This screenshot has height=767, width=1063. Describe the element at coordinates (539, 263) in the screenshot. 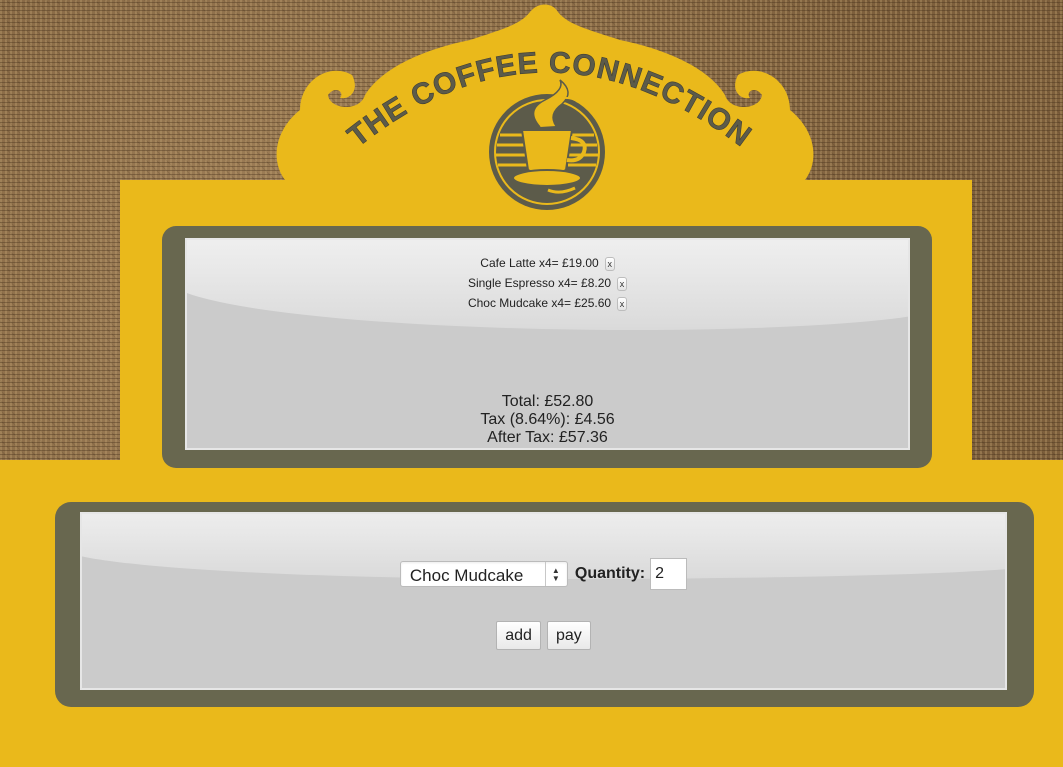

I see `order-item-label: Cafe Latte x4= £19.00` at that location.